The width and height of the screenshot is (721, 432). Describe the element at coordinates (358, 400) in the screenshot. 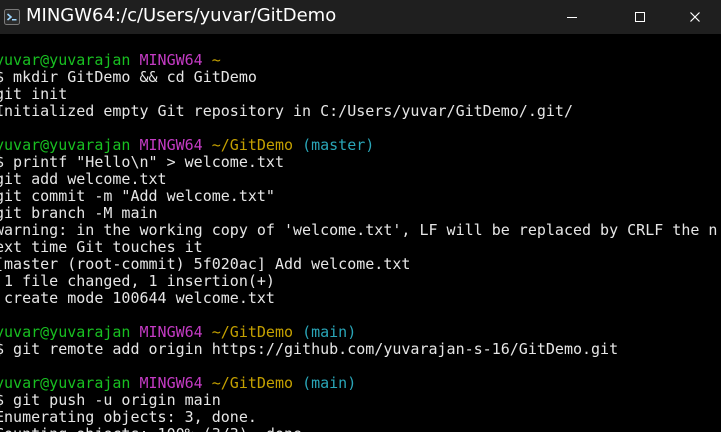

I see `terminal-line: $ git push -u origin main` at that location.